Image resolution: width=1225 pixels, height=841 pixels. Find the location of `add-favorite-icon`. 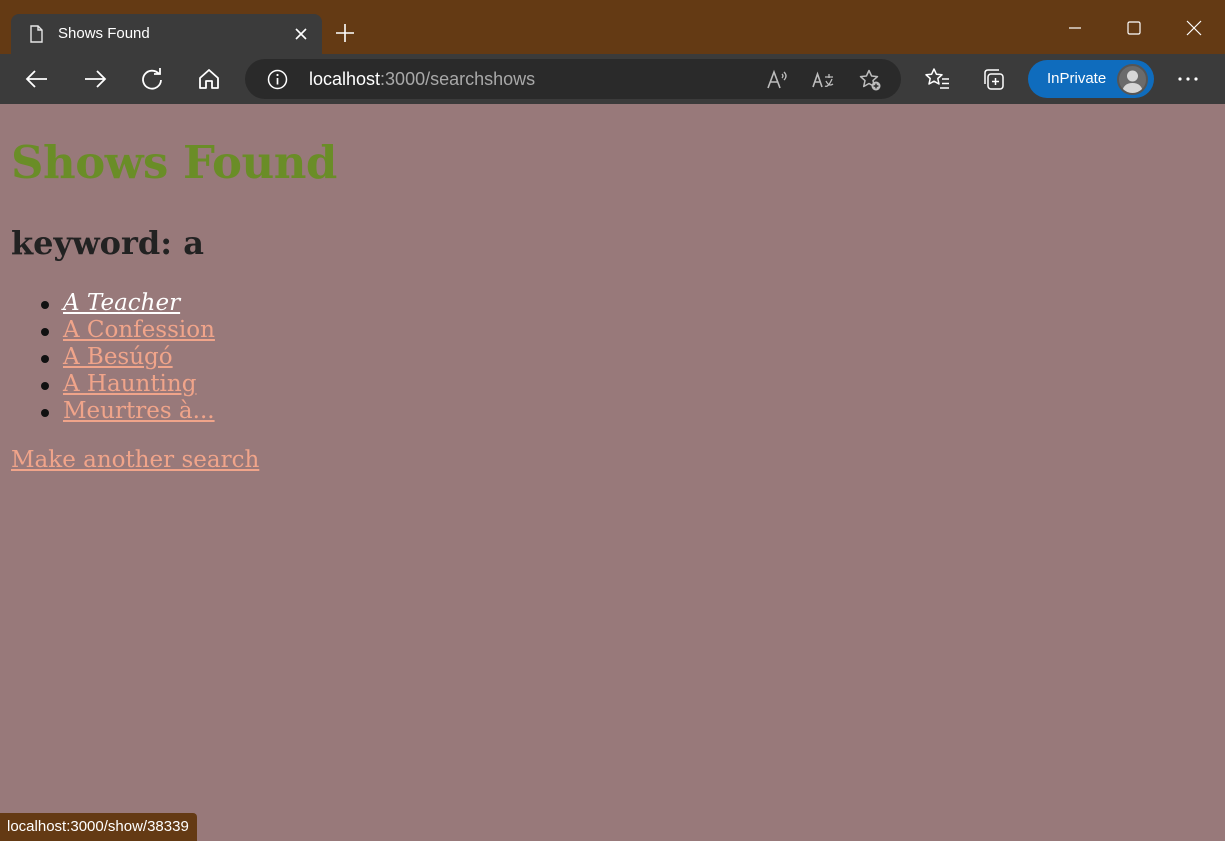

add-favorite-icon is located at coordinates (870, 80).